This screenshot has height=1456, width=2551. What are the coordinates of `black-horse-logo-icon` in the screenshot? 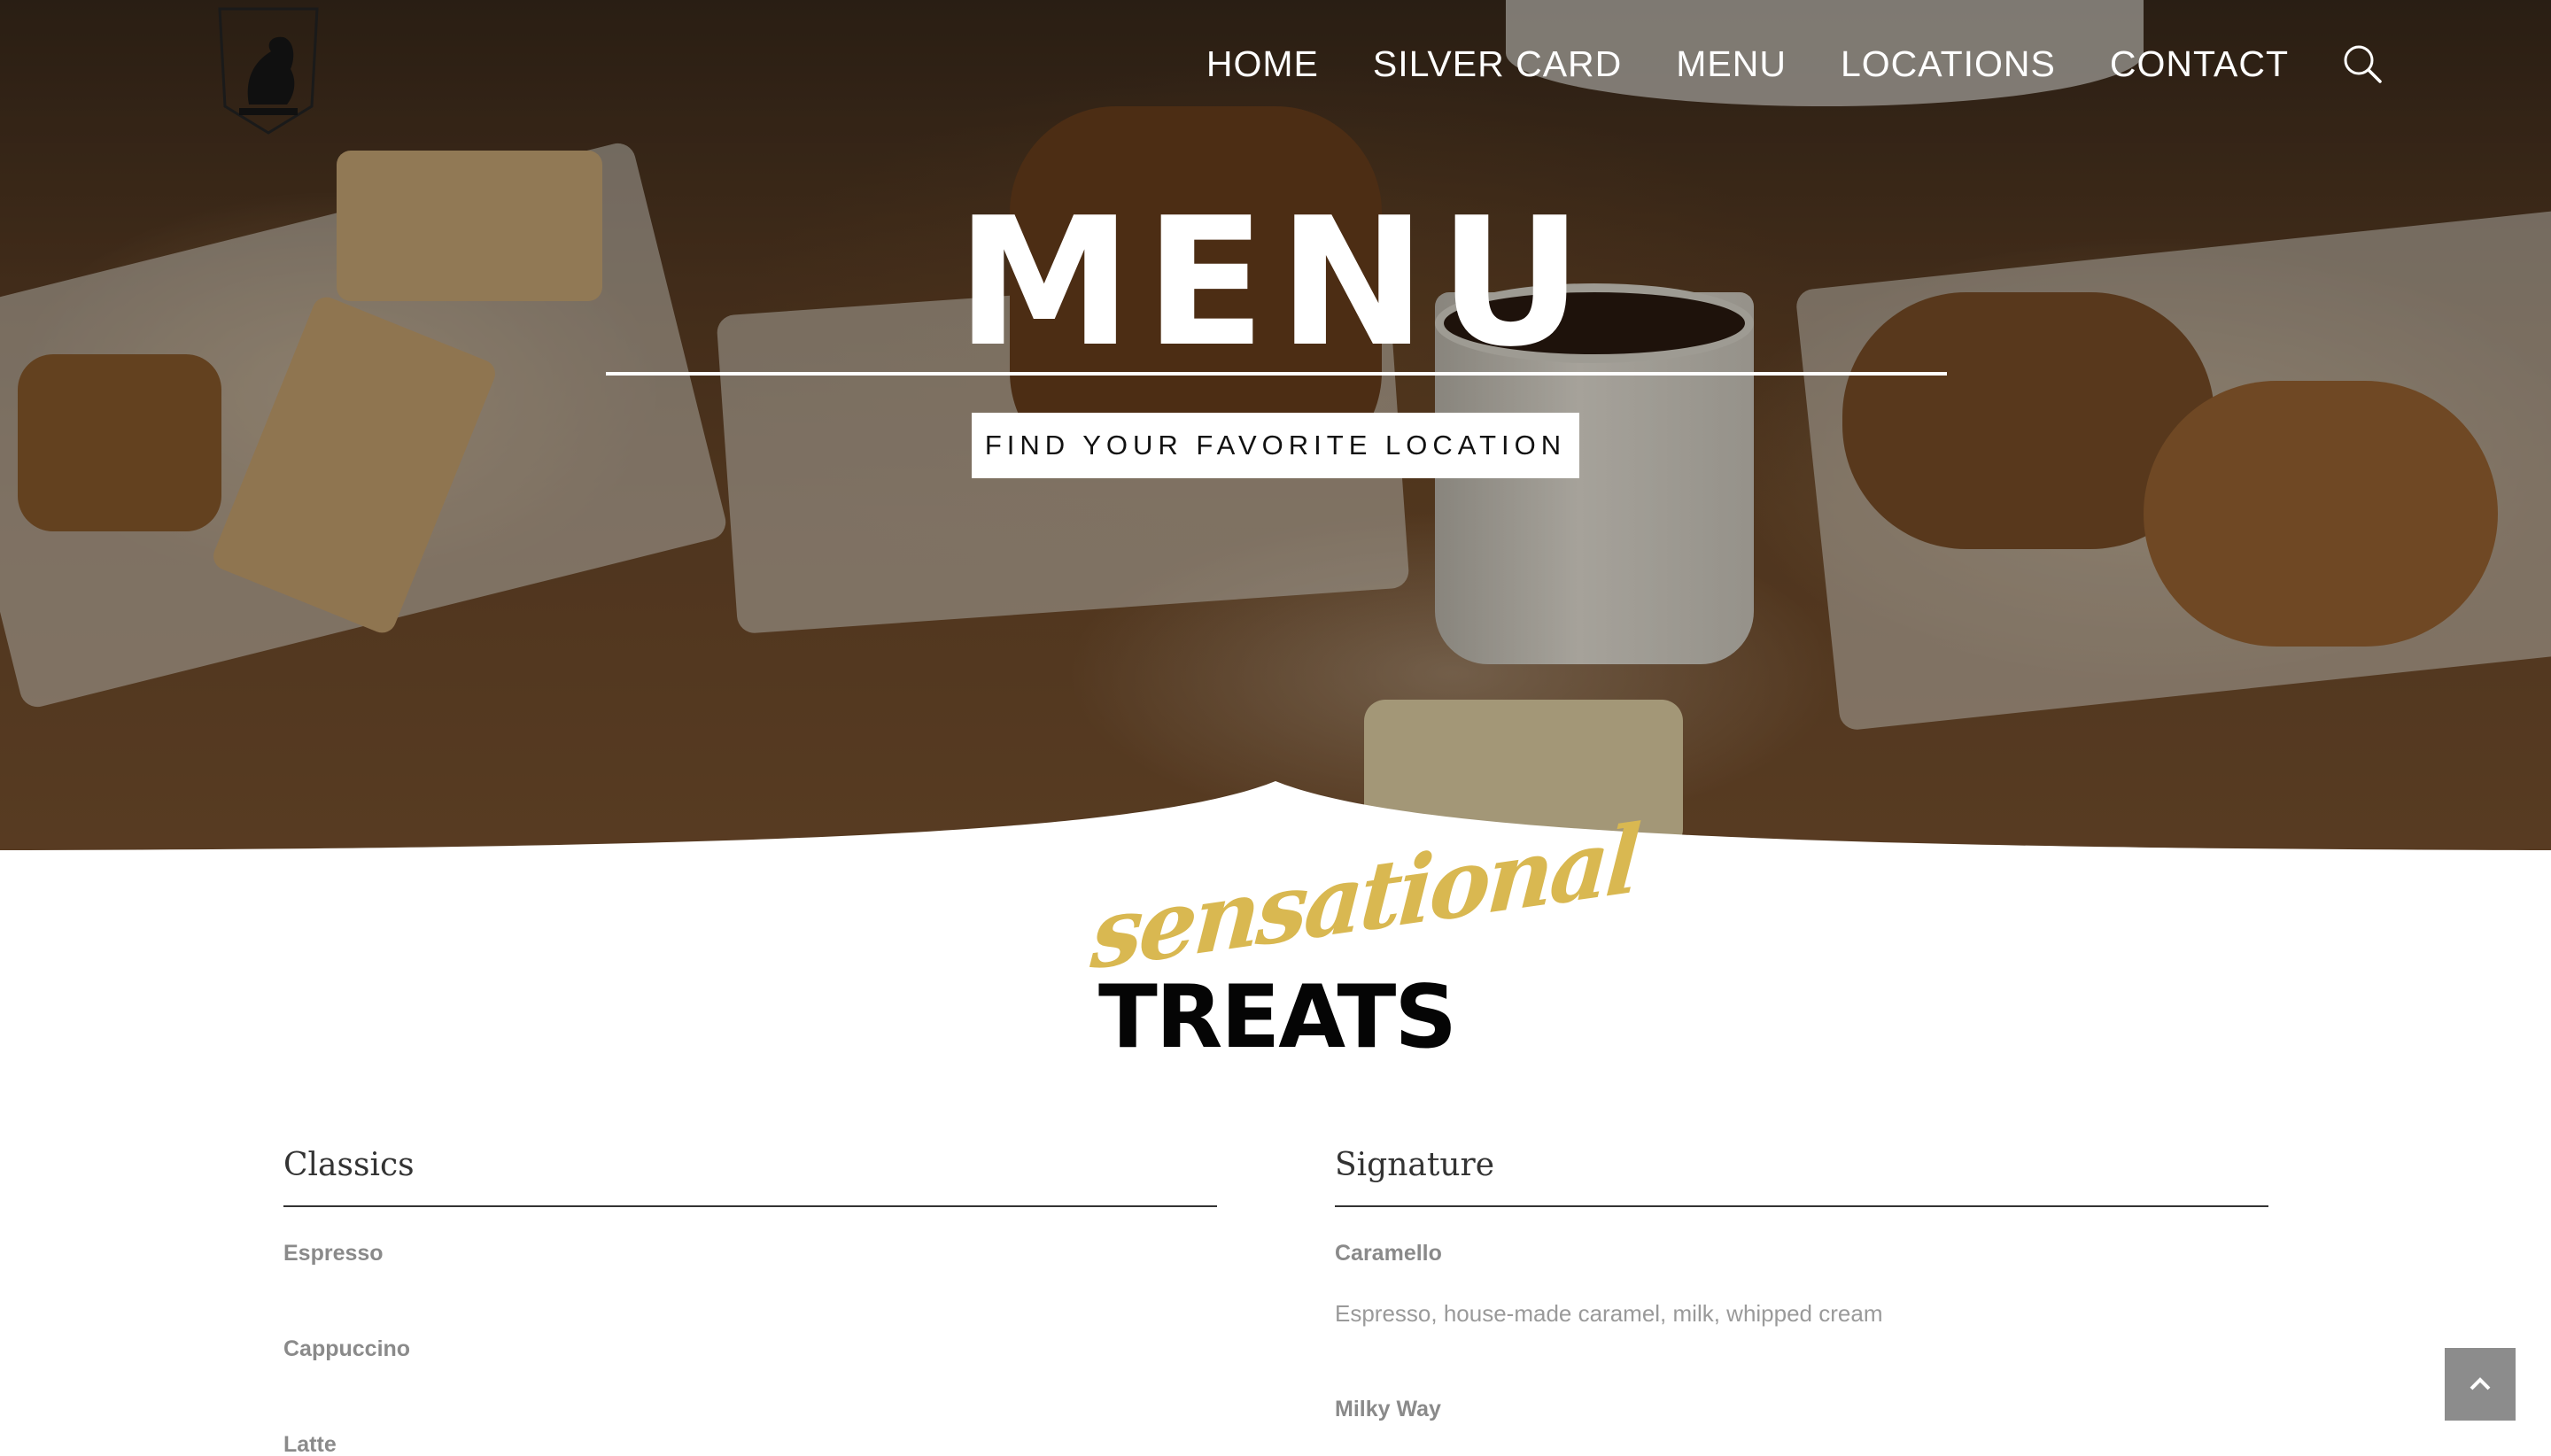 It's located at (268, 71).